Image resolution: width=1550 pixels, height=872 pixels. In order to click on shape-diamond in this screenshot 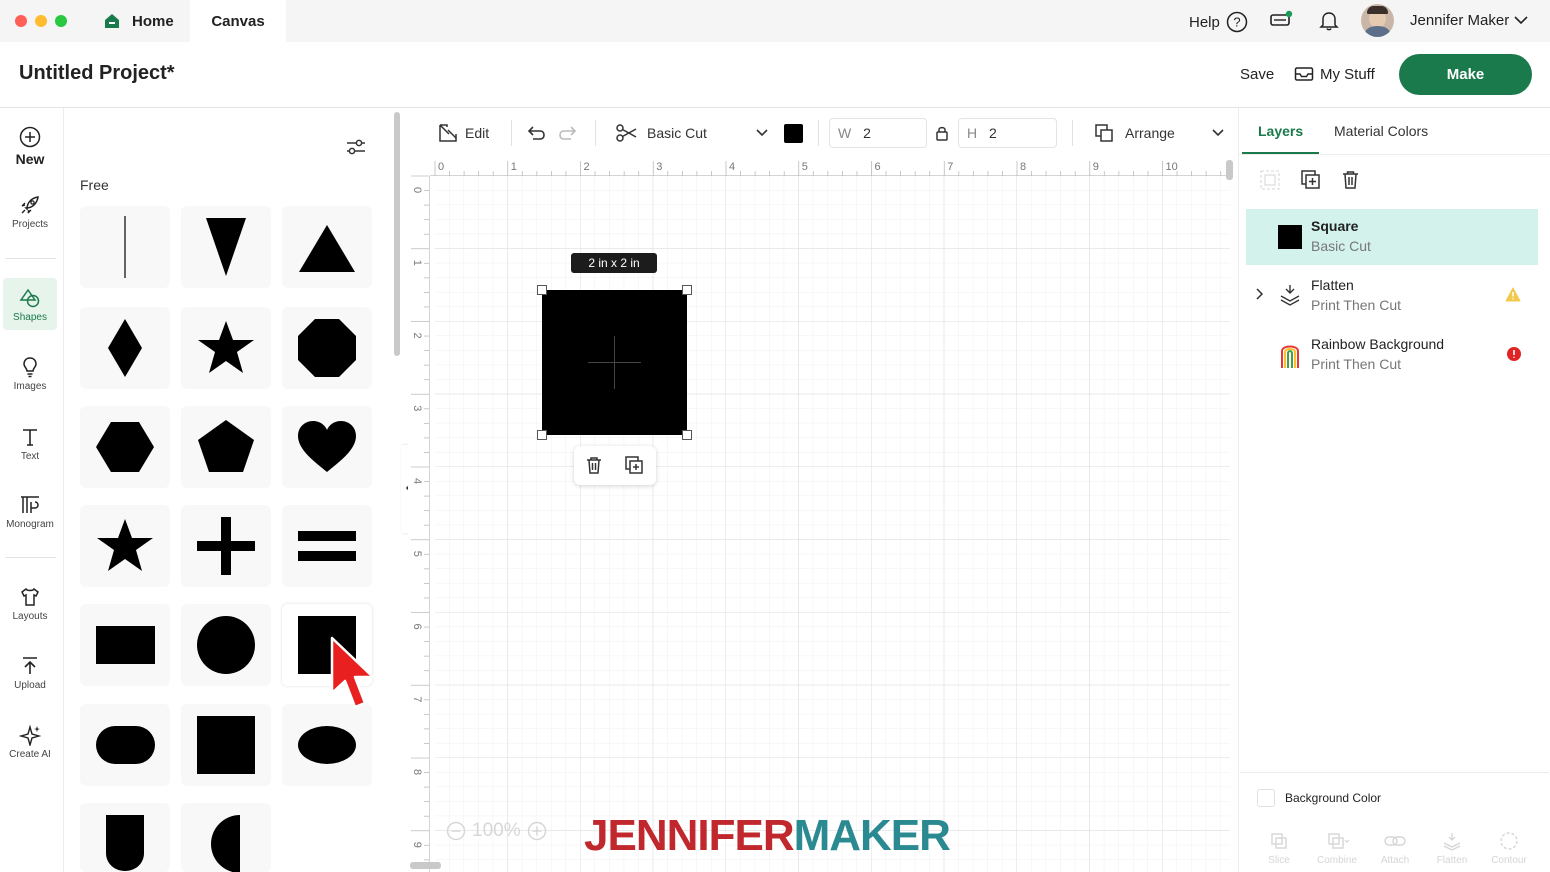, I will do `click(125, 348)`.